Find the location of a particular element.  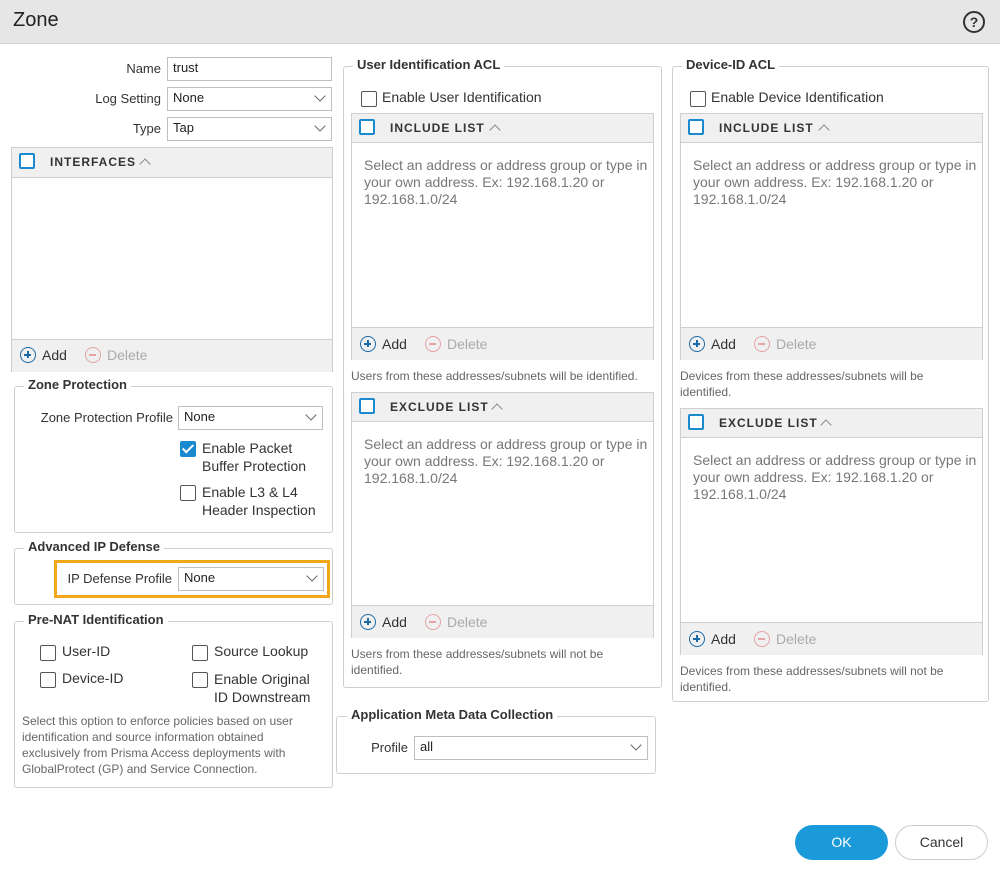

user-id-label: User-ID is located at coordinates (86, 651).